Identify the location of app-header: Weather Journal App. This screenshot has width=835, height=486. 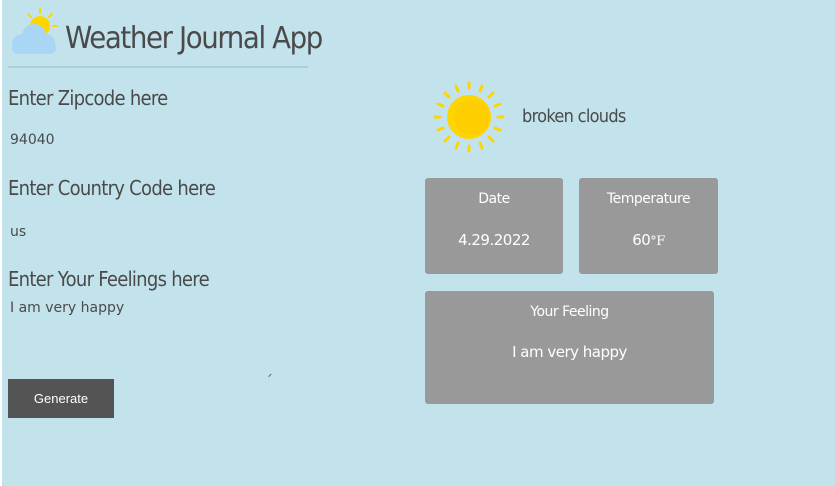
(165, 36).